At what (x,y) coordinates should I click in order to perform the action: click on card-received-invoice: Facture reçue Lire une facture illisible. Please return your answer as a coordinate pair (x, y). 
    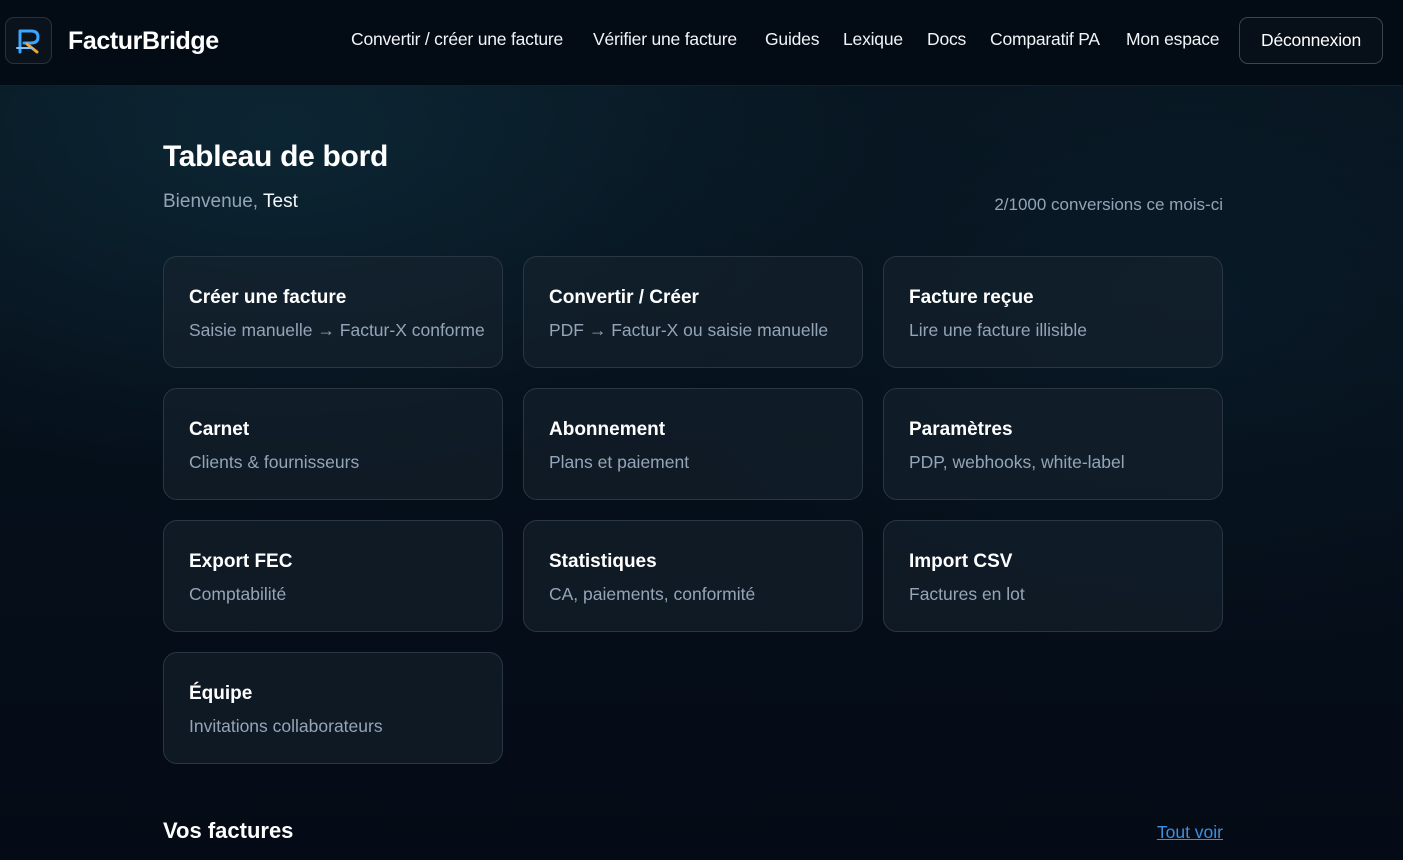
    Looking at the image, I should click on (1053, 312).